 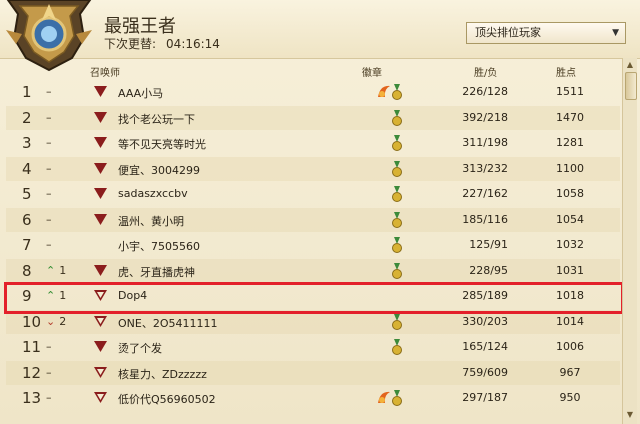 What do you see at coordinates (140, 93) in the screenshot?
I see `summoner-name: AAA小马` at bounding box center [140, 93].